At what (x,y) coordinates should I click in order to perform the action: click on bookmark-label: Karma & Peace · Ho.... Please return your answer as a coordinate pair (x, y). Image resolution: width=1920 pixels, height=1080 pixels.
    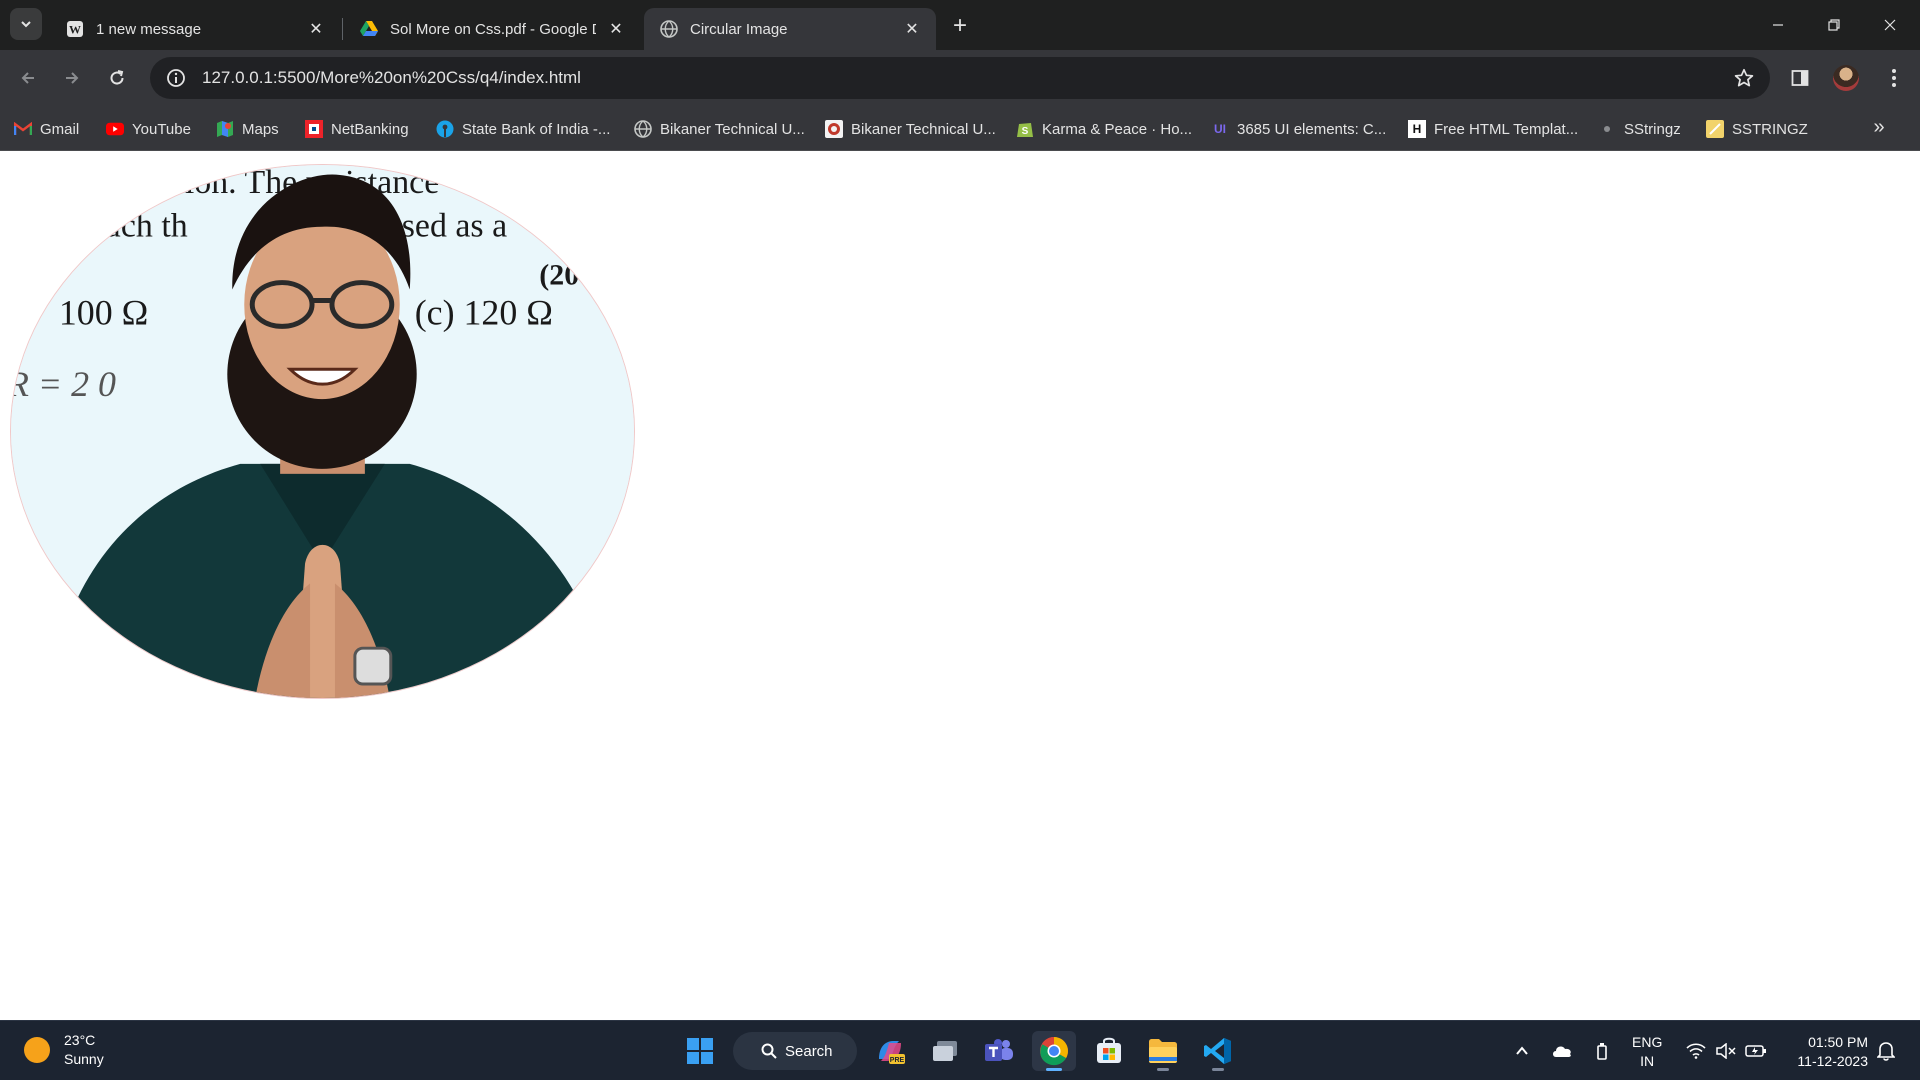
    Looking at the image, I should click on (1117, 129).